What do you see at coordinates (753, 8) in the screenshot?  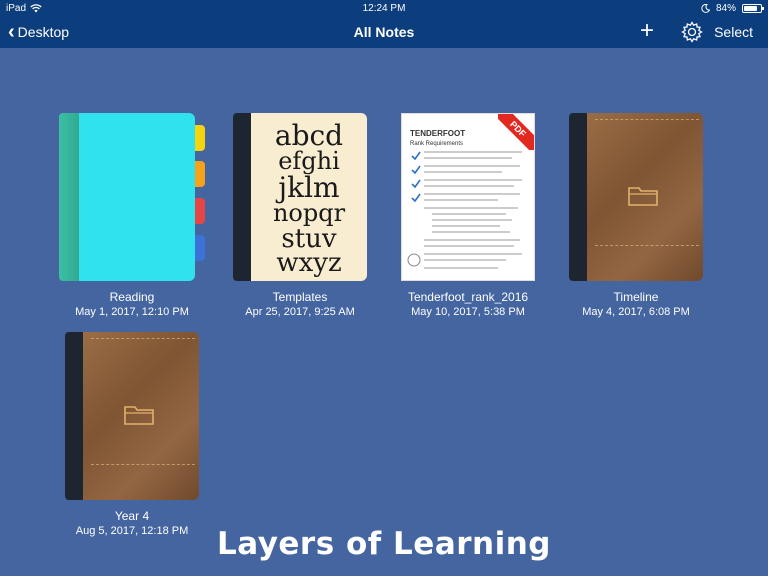 I see `battery-icon` at bounding box center [753, 8].